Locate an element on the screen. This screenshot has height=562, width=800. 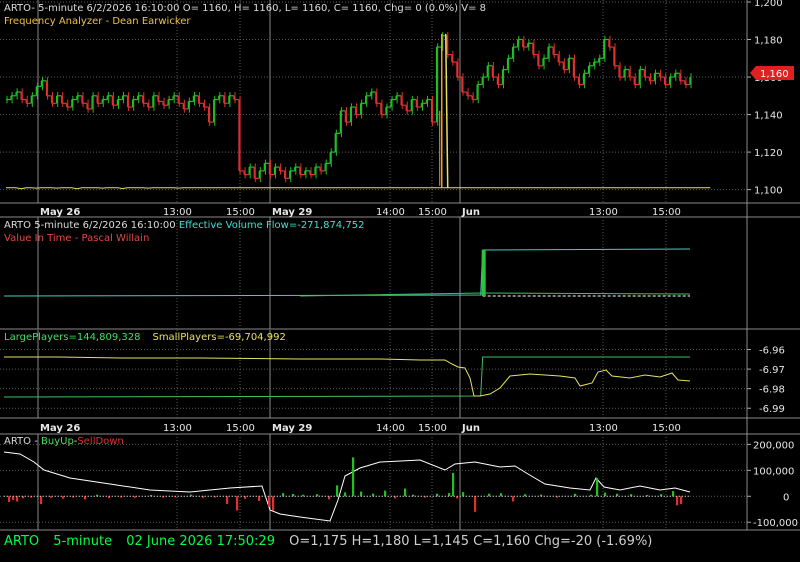
y-tick-buyup-1: 100,000 is located at coordinates (773, 471).